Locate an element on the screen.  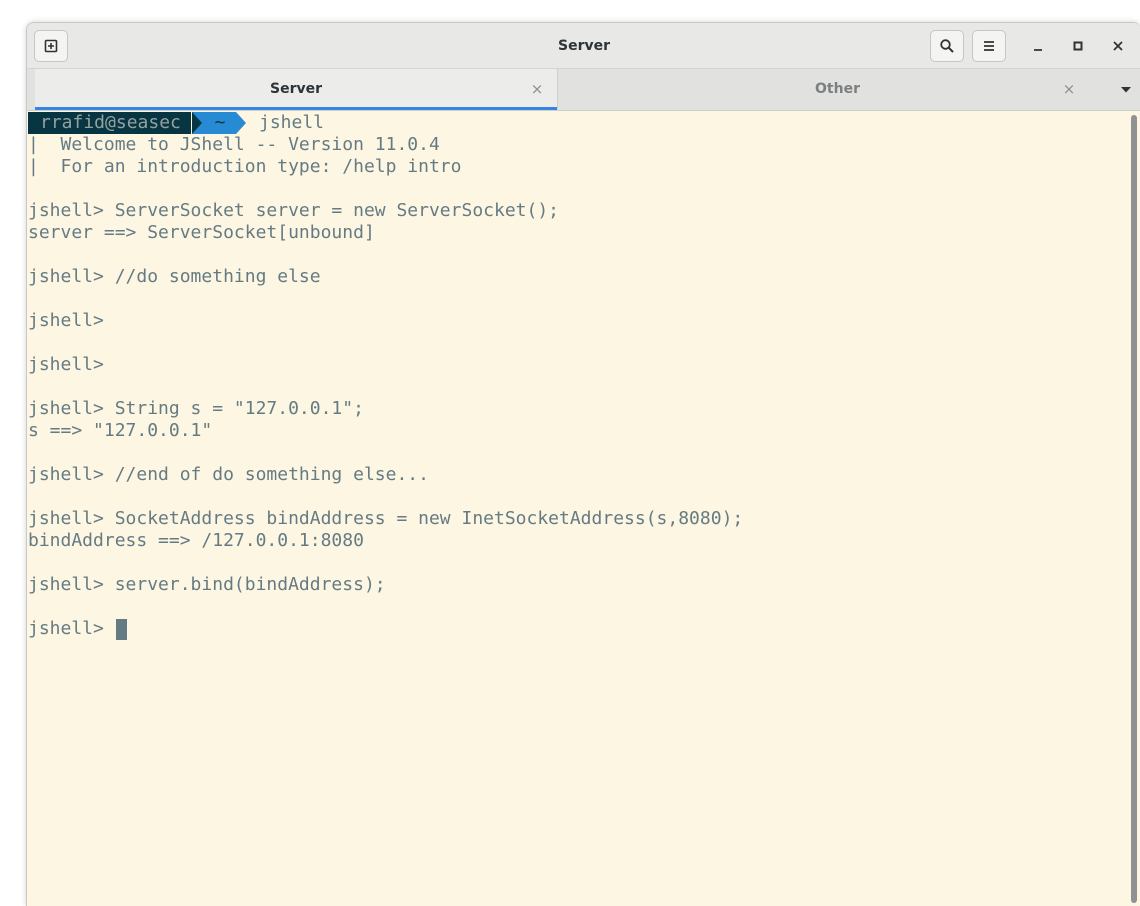
scrollbar is located at coordinates (1134, 509).